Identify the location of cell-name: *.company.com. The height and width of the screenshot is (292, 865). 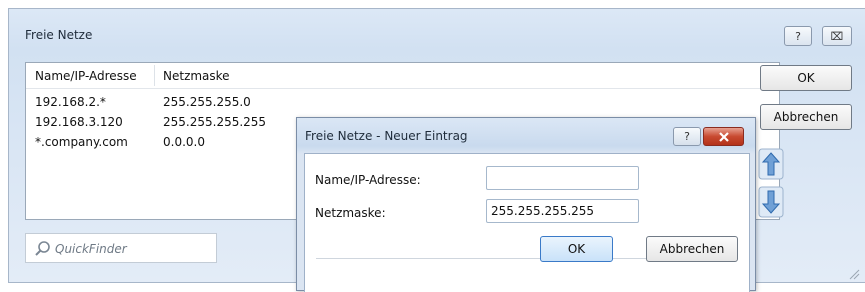
(81, 142).